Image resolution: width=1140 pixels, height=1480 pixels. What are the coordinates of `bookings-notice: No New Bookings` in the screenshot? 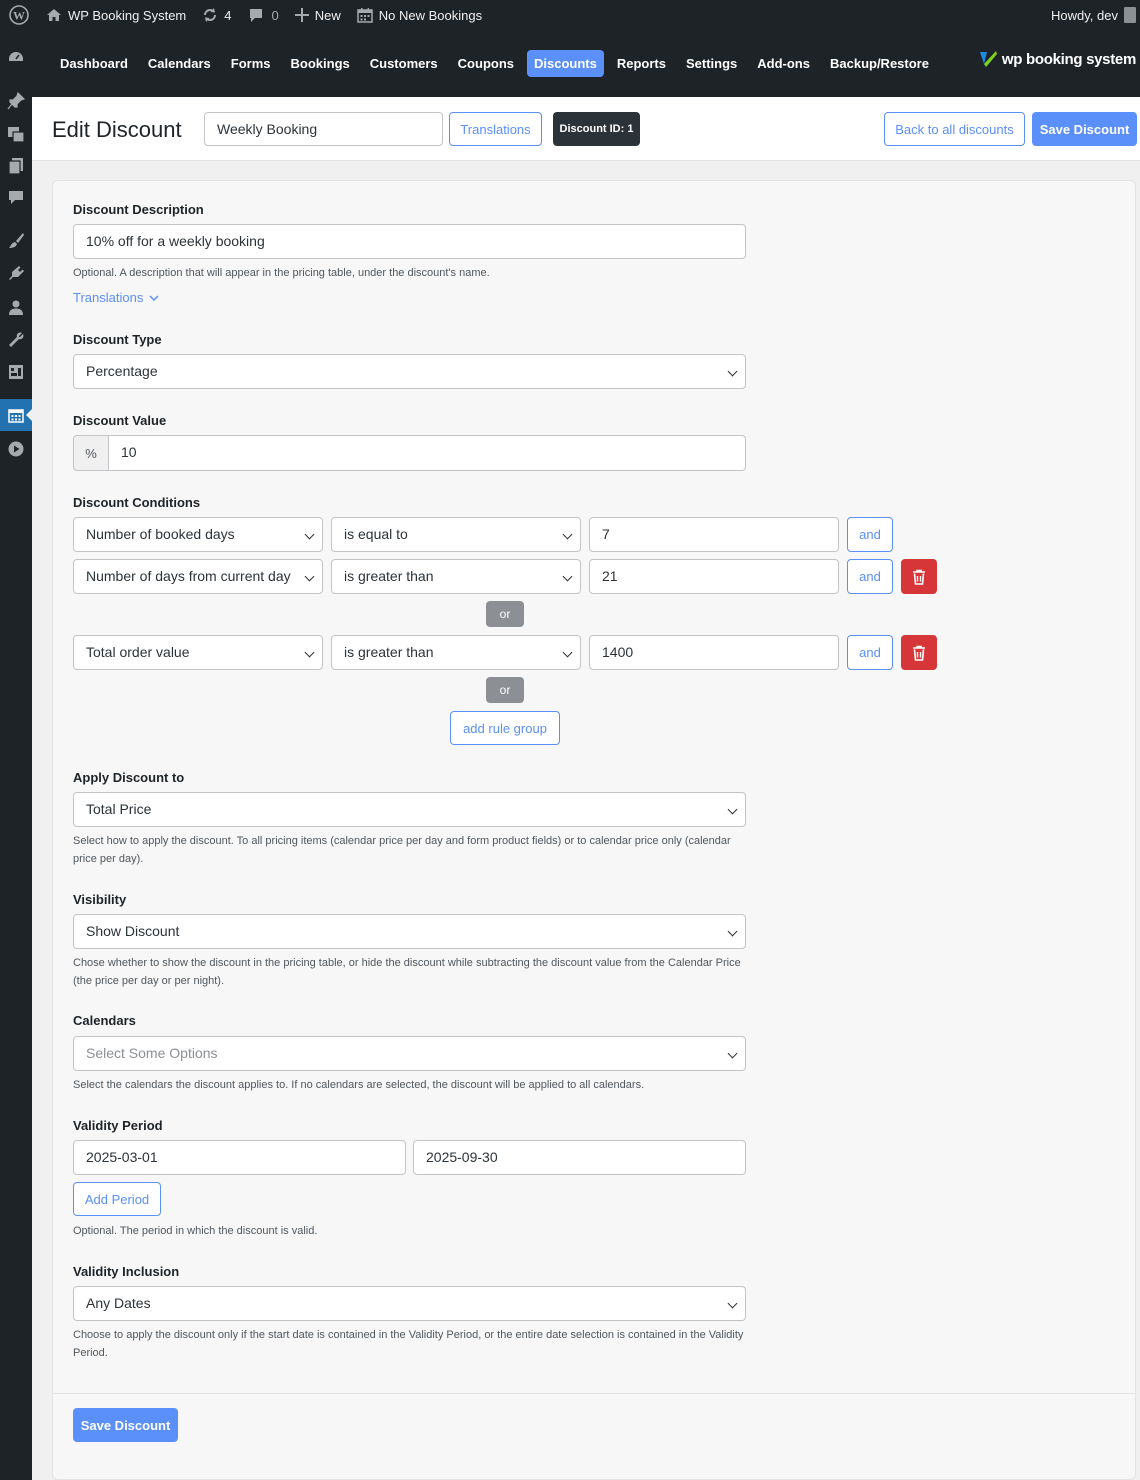 It's located at (430, 15).